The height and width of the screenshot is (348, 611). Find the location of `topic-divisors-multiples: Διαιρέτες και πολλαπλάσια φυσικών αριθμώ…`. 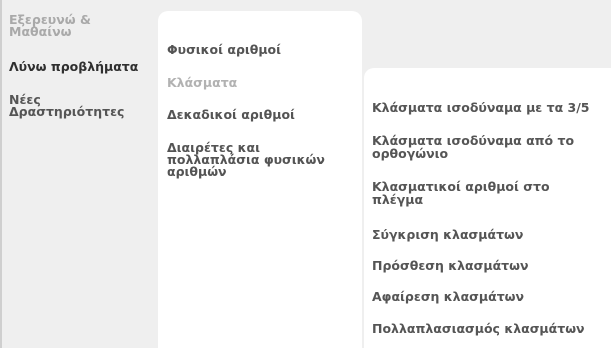

topic-divisors-multiples: Διαιρέτες και πολλαπλάσια φυσικών αριθμώ… is located at coordinates (257, 159).